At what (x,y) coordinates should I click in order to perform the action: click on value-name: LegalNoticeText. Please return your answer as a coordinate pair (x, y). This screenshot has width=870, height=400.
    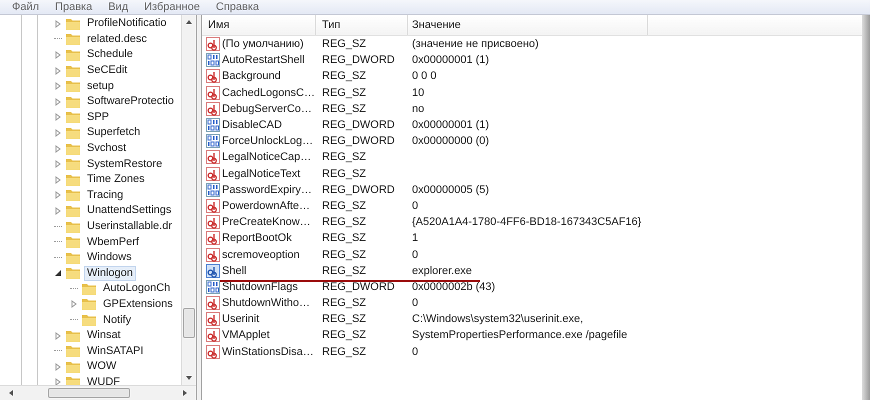
    Looking at the image, I should click on (261, 174).